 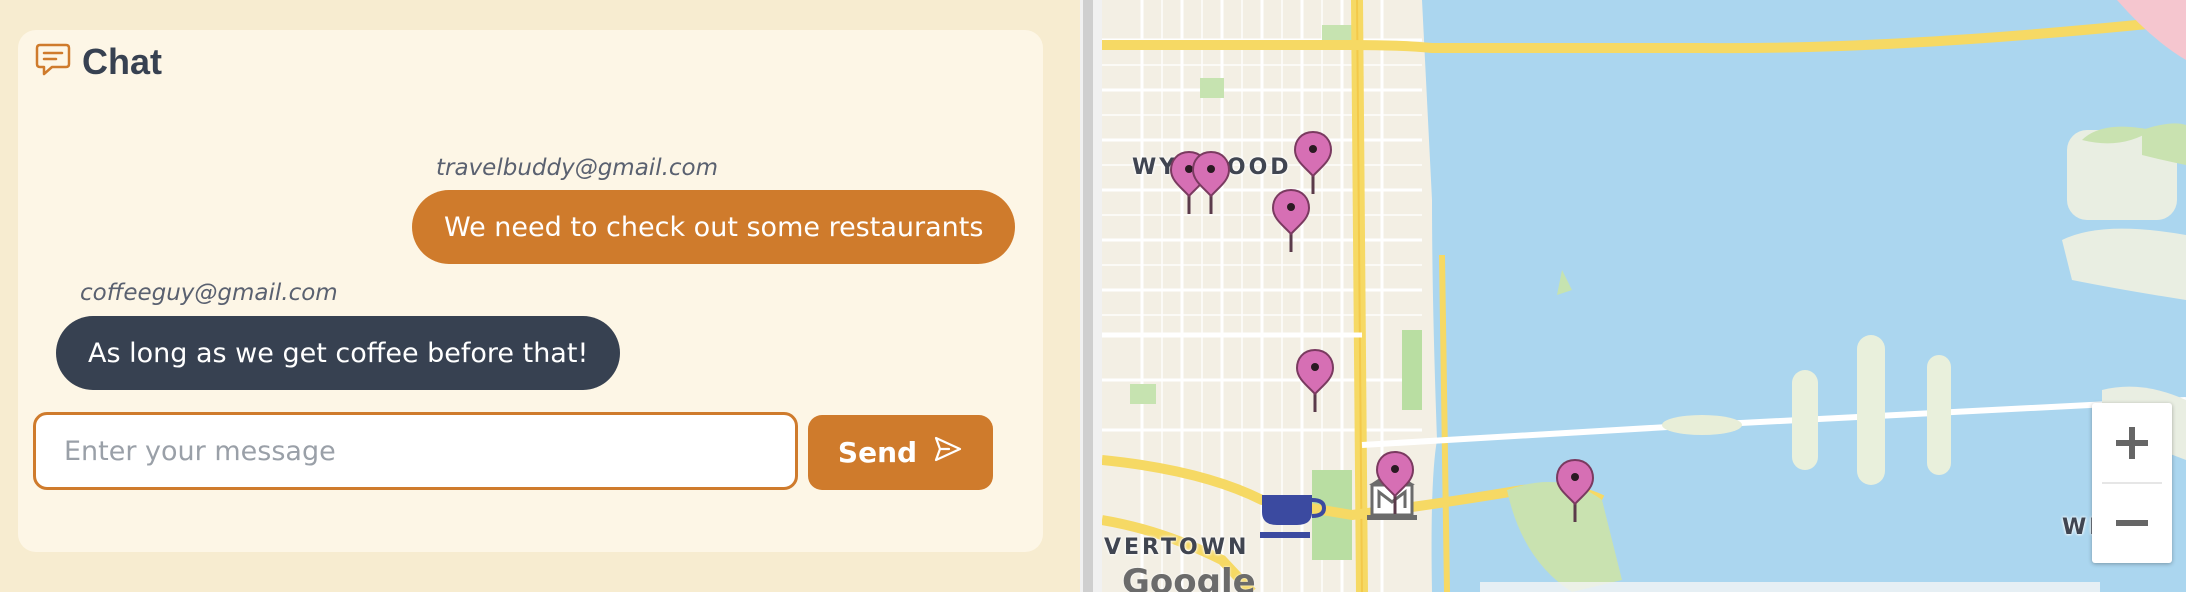 I want to click on plus-icon, so click(x=2132, y=443).